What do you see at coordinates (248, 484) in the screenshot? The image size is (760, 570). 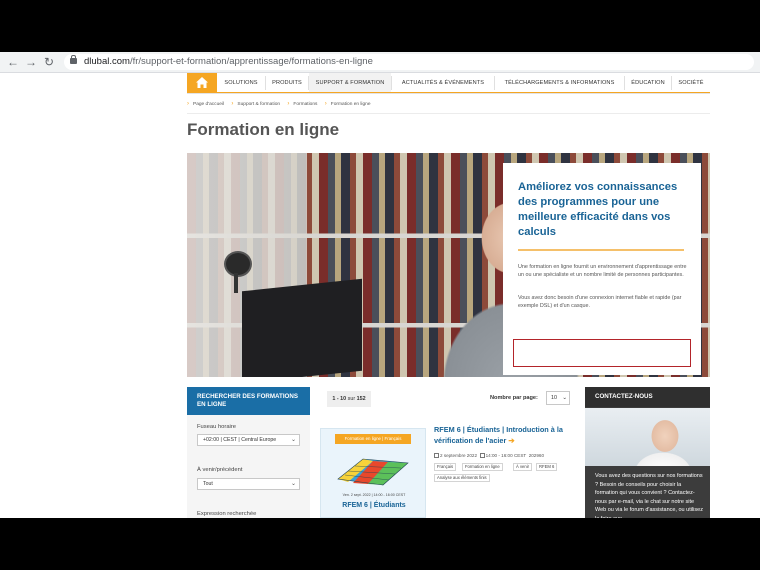 I see `upcoming-select: Tout ⌄` at bounding box center [248, 484].